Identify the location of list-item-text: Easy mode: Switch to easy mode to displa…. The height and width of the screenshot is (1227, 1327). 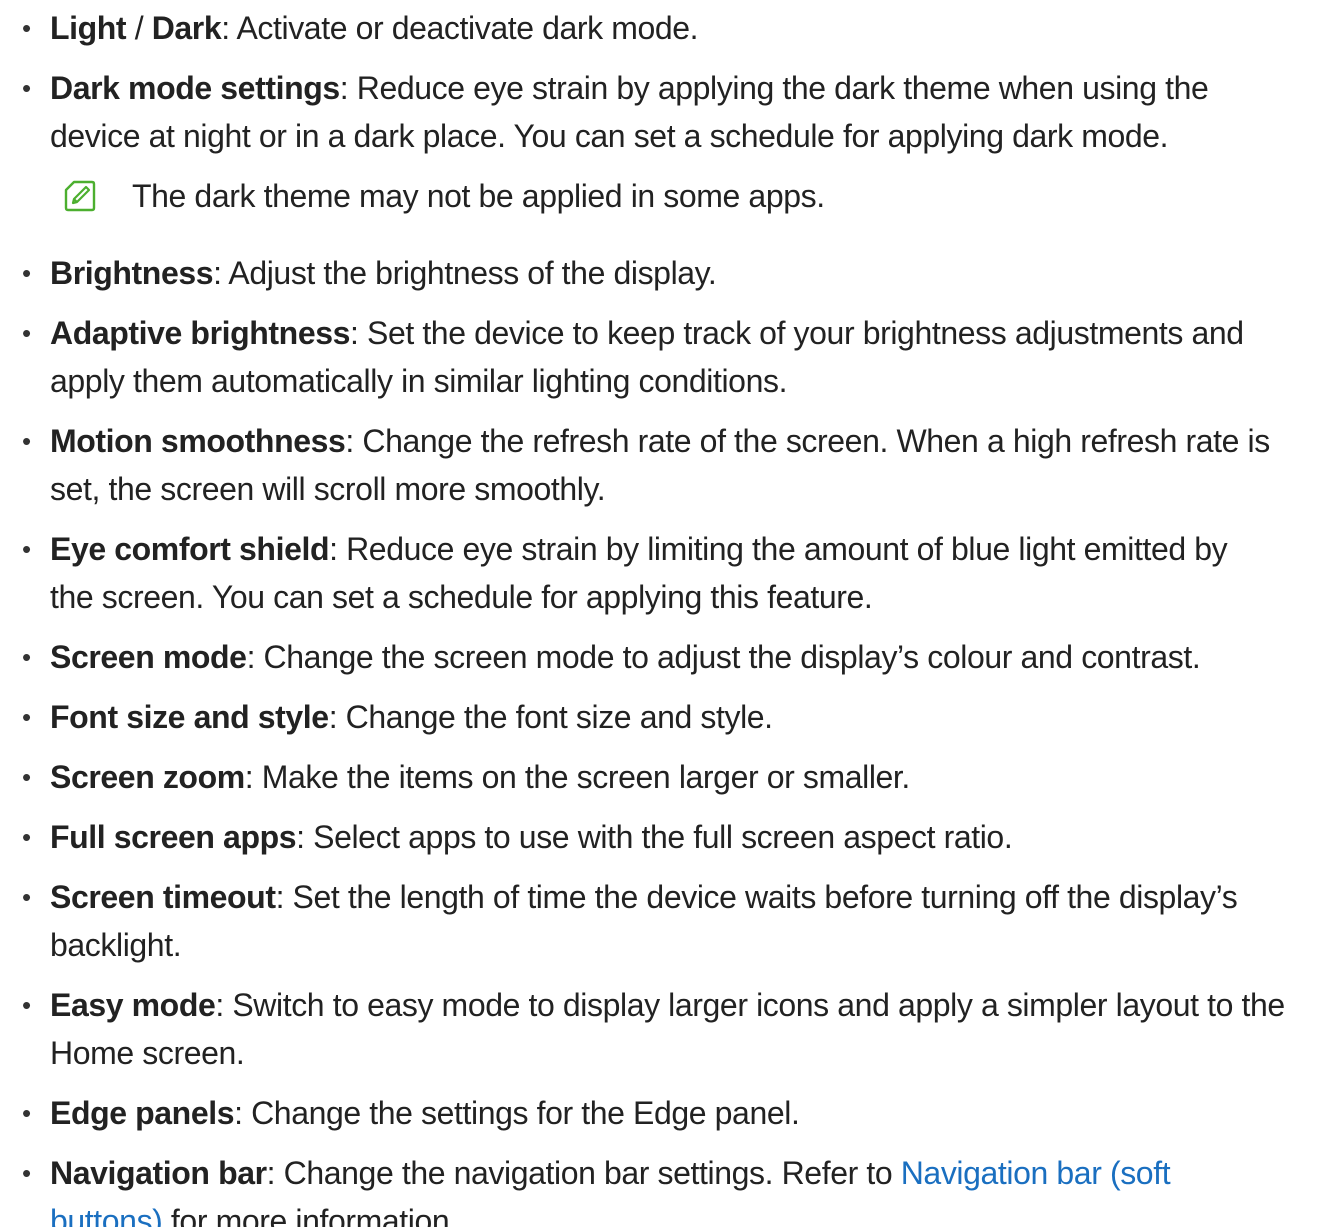
(667, 1005).